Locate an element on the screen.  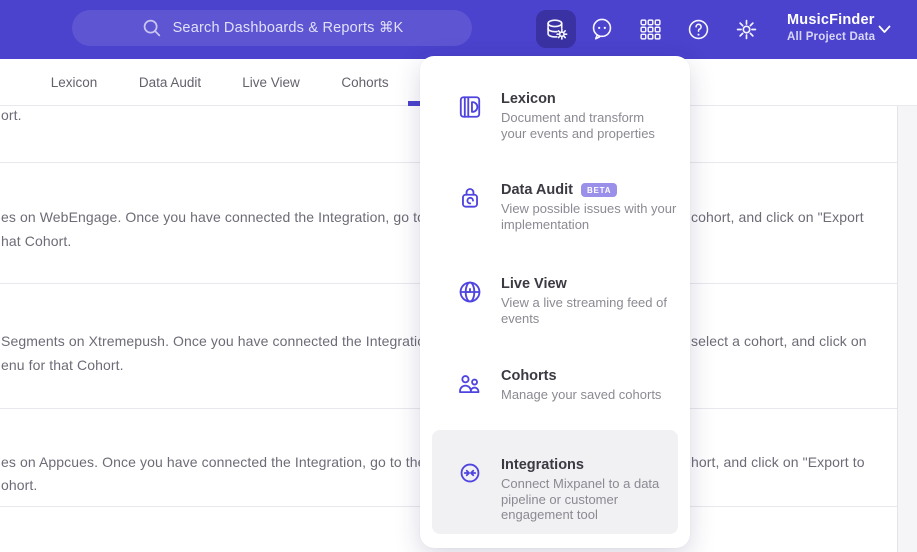
cohorts-users-icon is located at coordinates (470, 384).